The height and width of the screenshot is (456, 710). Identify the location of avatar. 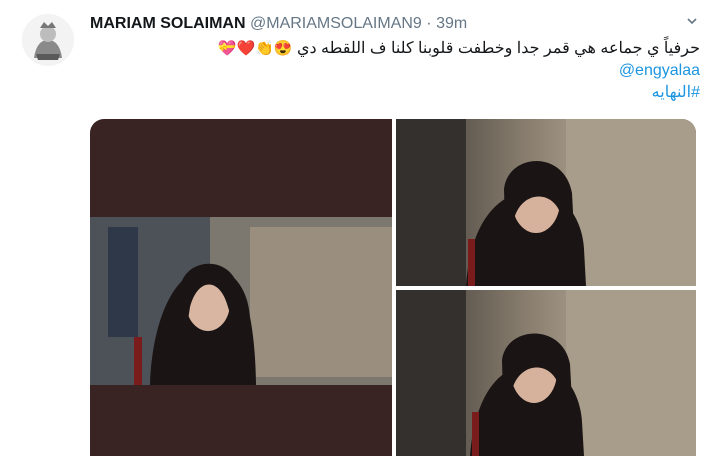
(48, 40).